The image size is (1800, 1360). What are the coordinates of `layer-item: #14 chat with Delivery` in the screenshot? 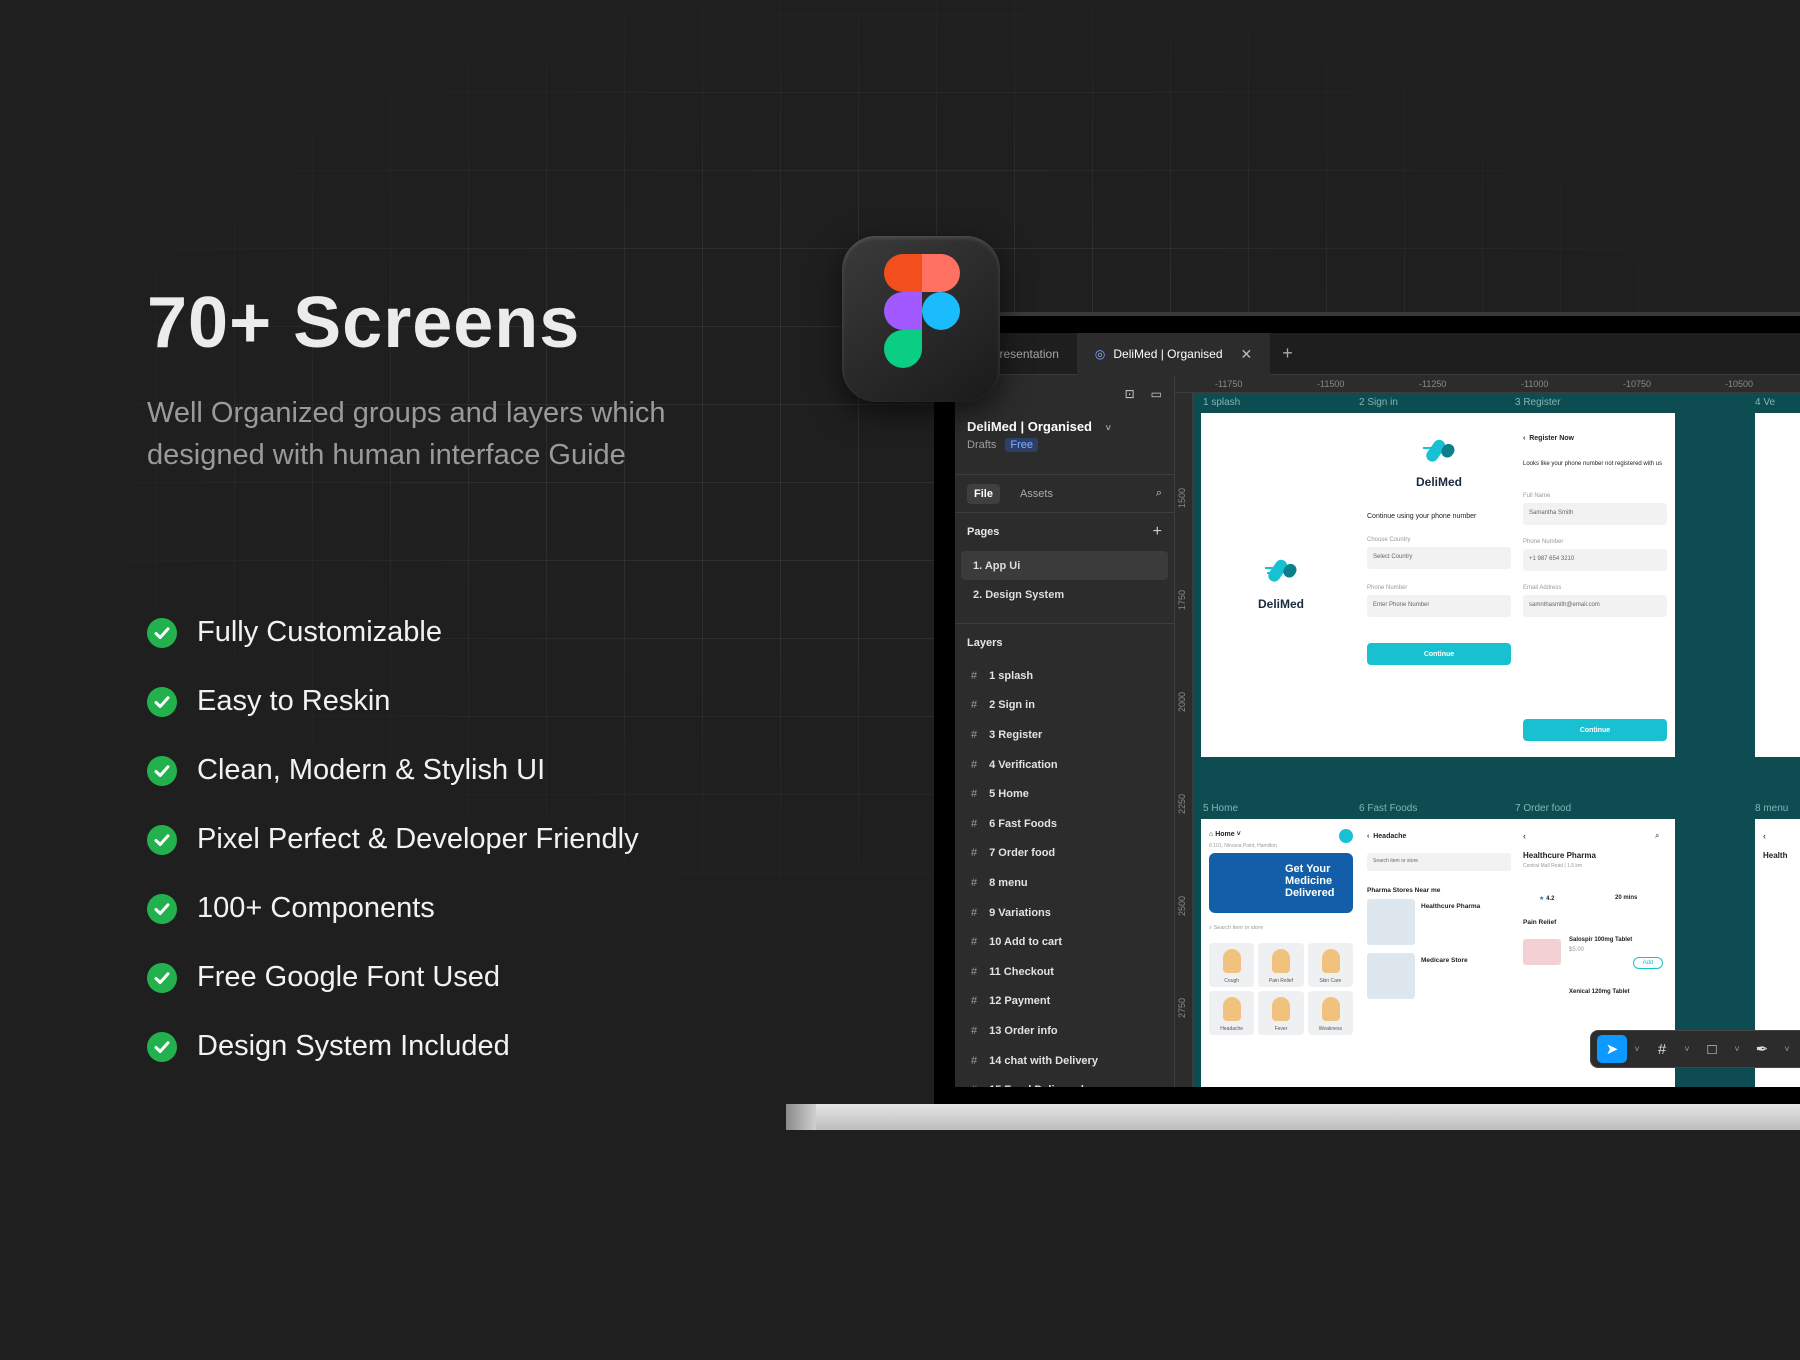 It's located at (1064, 1061).